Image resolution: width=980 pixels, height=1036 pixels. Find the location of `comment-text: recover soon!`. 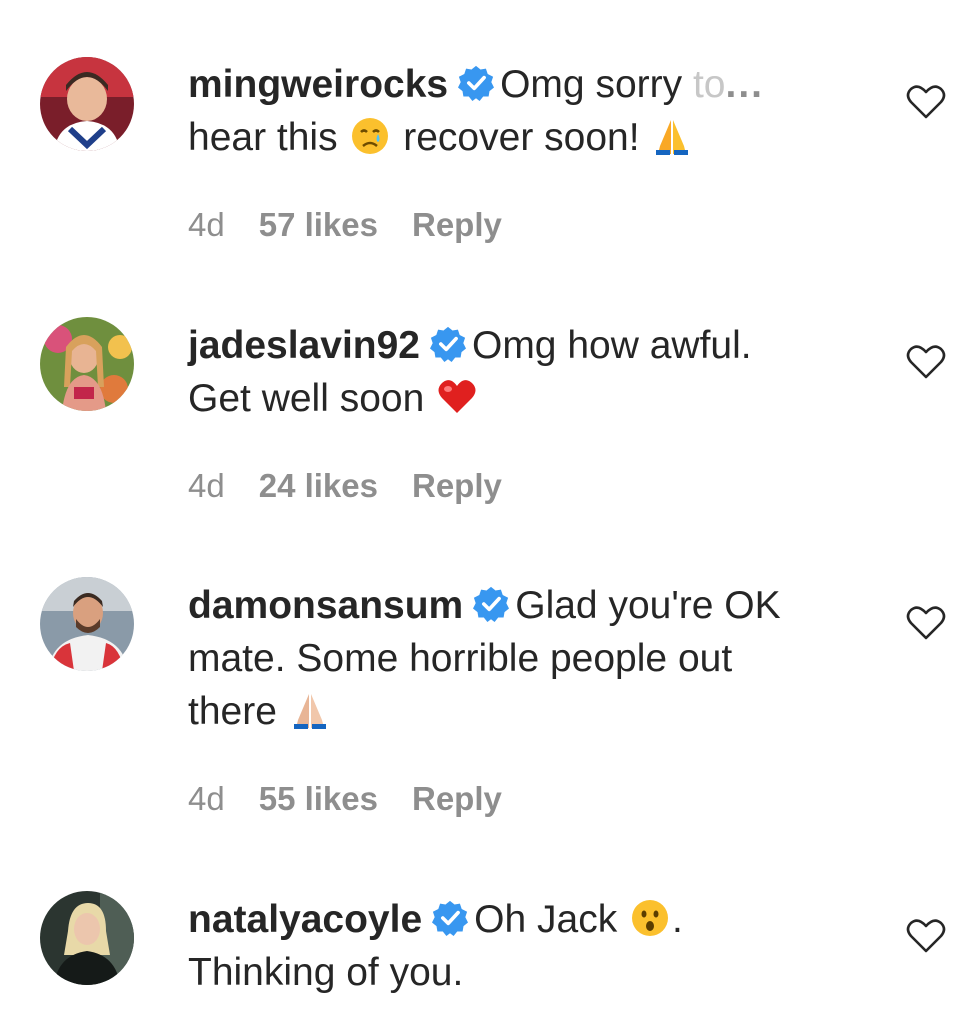

comment-text: recover soon! is located at coordinates (521, 137).